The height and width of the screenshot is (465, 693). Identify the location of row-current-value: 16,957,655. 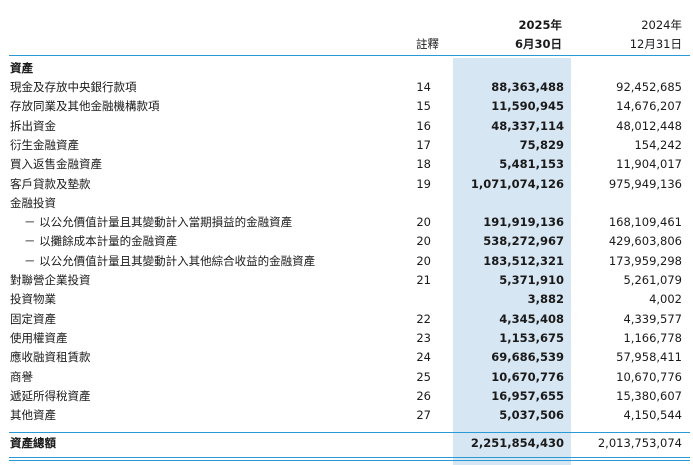
(527, 395).